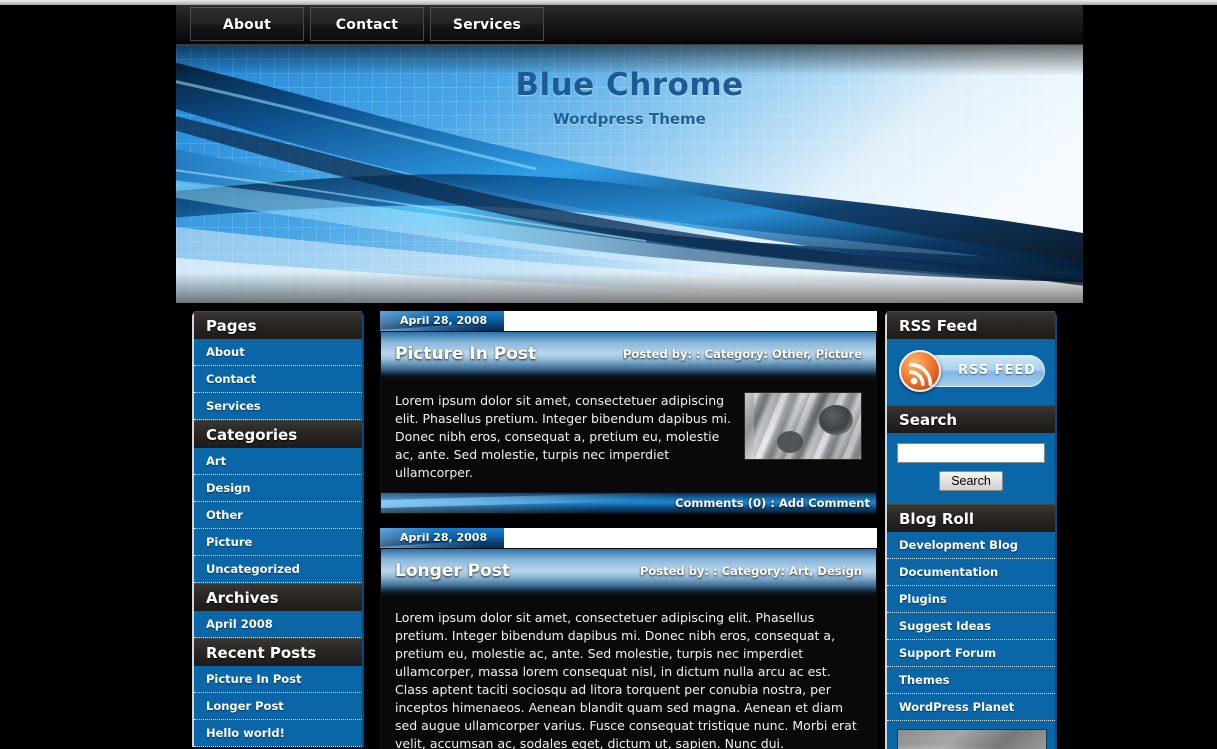 Image resolution: width=1217 pixels, height=749 pixels. I want to click on search-button: Search, so click(971, 481).